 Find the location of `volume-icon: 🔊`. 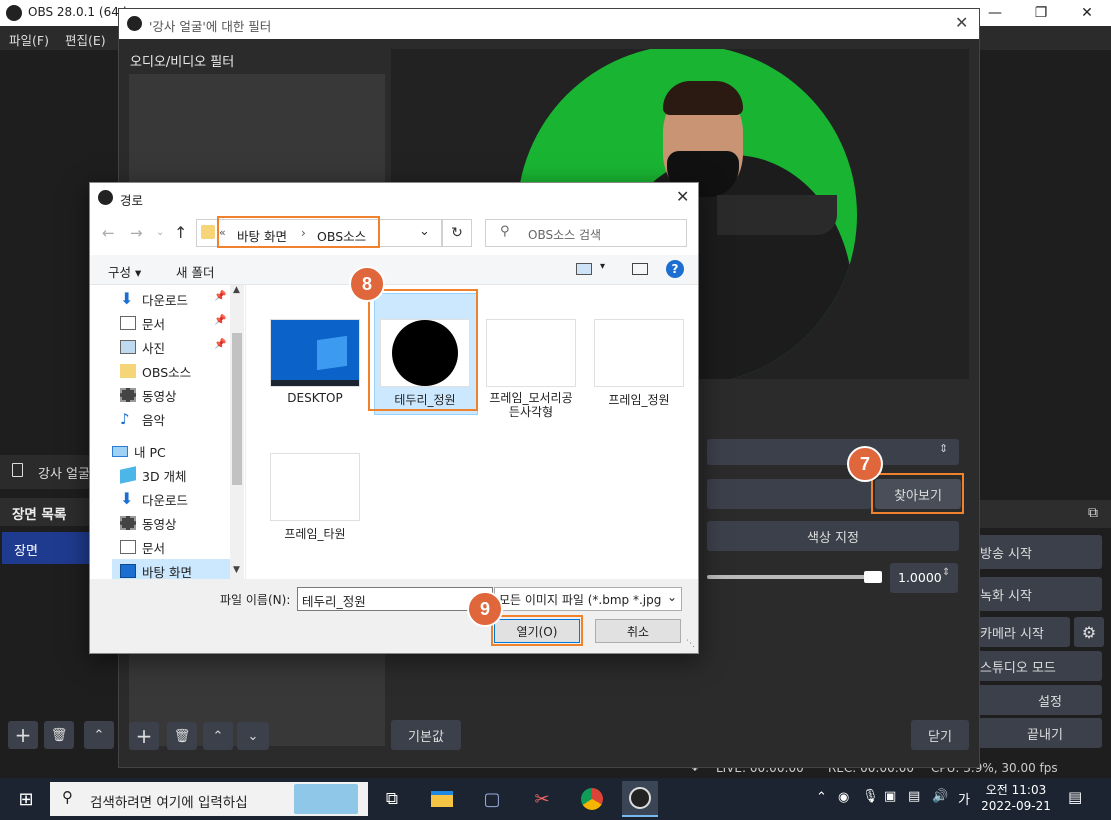

volume-icon: 🔊 is located at coordinates (940, 796).